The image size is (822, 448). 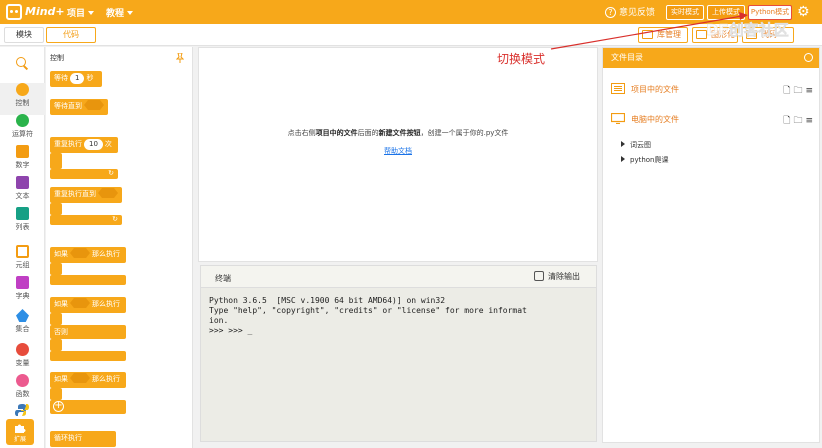 What do you see at coordinates (637, 13) in the screenshot?
I see `feedback-label: 意见反馈` at bounding box center [637, 13].